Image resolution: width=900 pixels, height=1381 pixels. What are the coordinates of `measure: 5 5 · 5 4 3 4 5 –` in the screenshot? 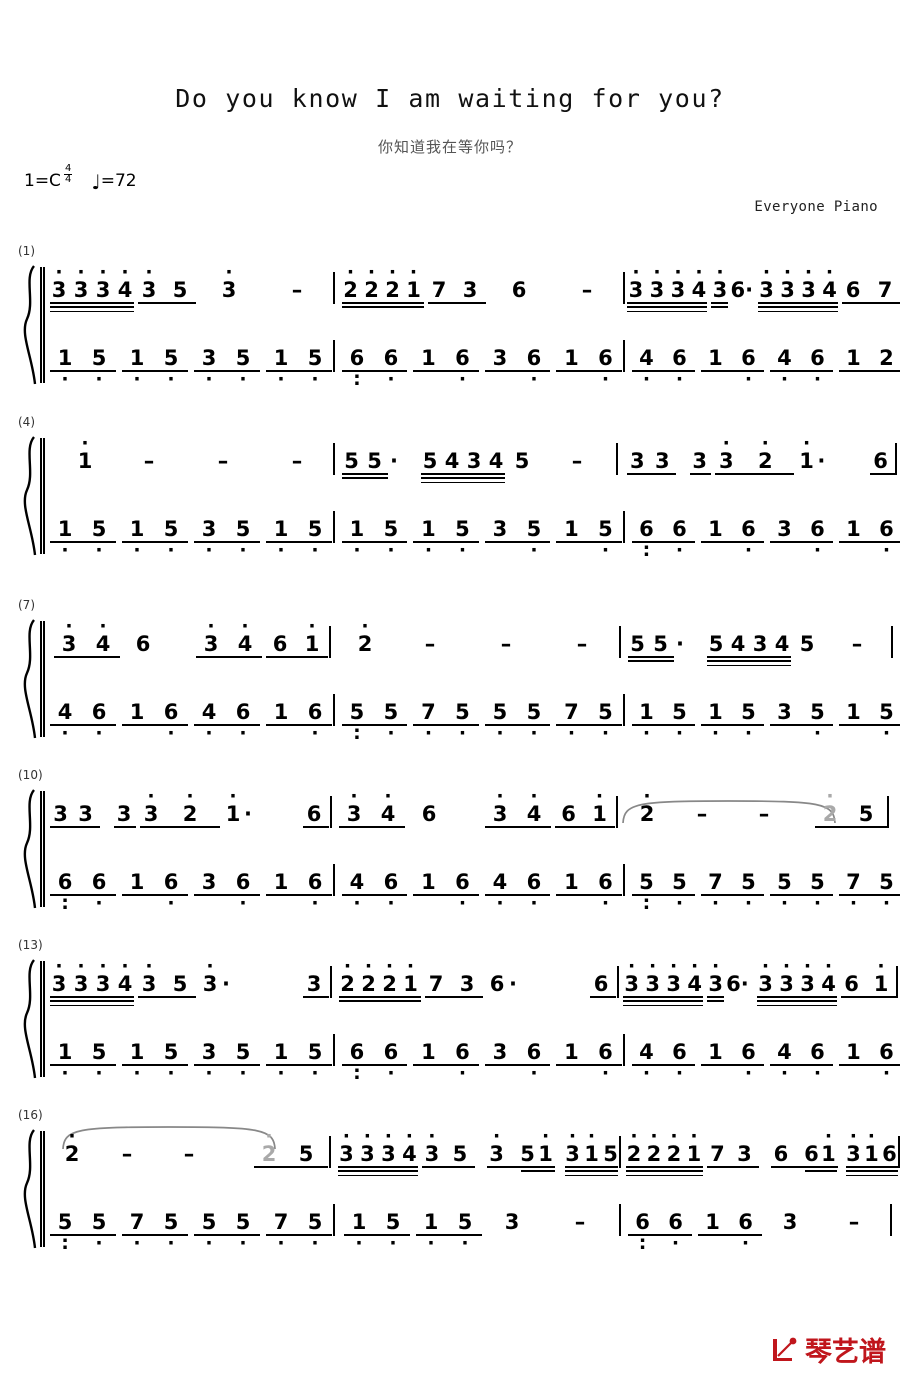 It's located at (756, 644).